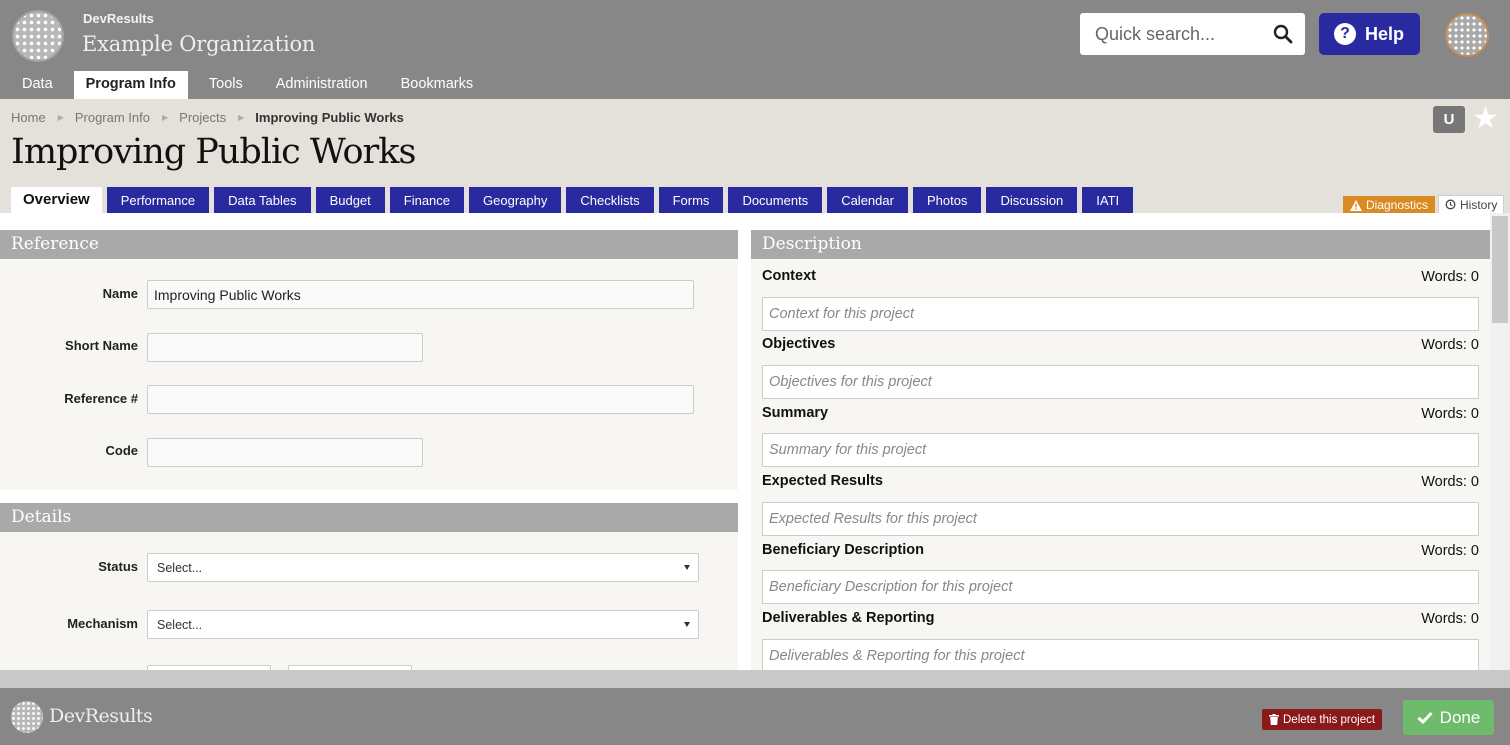  Describe the element at coordinates (1108, 200) in the screenshot. I see `tab-iati: IATI` at that location.